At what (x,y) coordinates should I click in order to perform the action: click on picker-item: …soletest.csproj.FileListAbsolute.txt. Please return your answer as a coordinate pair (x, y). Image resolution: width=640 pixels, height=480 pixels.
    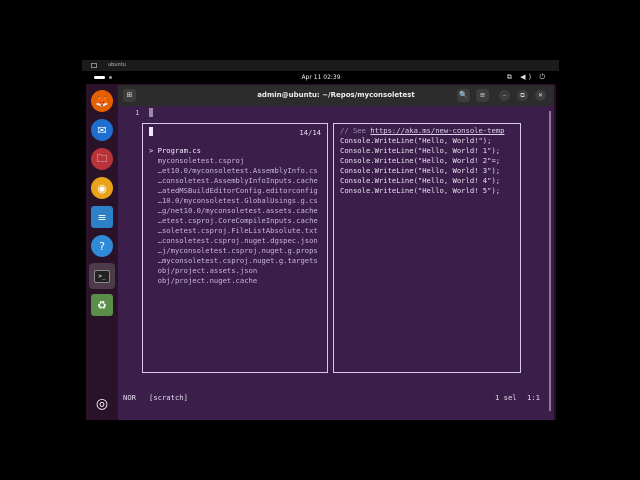
    Looking at the image, I should click on (237, 231).